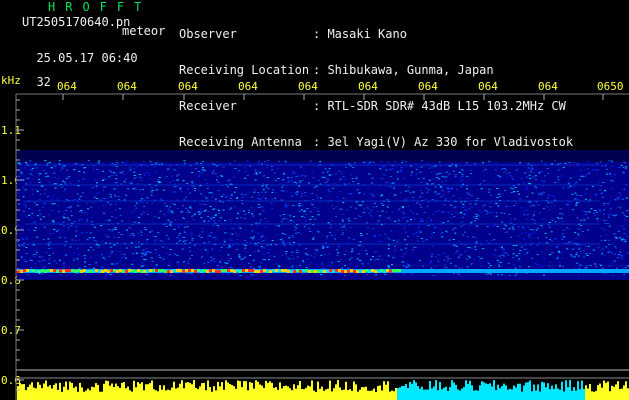 This screenshot has width=629, height=400. What do you see at coordinates (323, 156) in the screenshot?
I see `signal-band-edge` at bounding box center [323, 156].